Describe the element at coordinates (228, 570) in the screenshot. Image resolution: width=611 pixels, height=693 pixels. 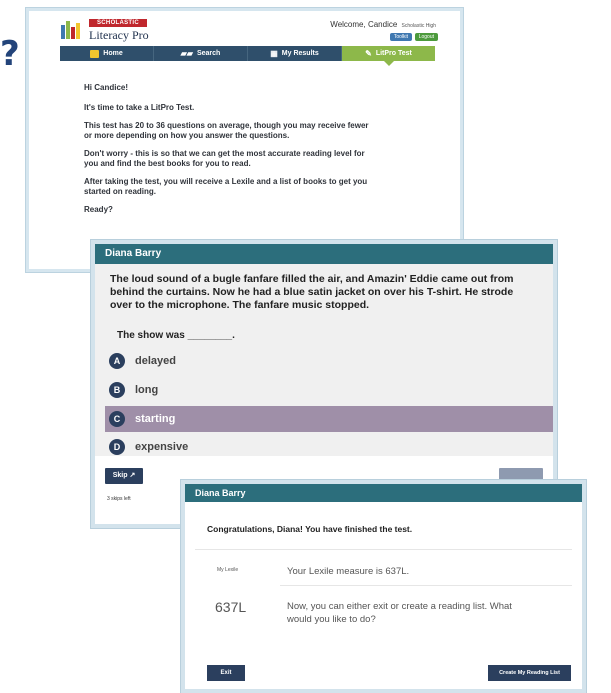
I see `lexile-label: My Lexile` at that location.